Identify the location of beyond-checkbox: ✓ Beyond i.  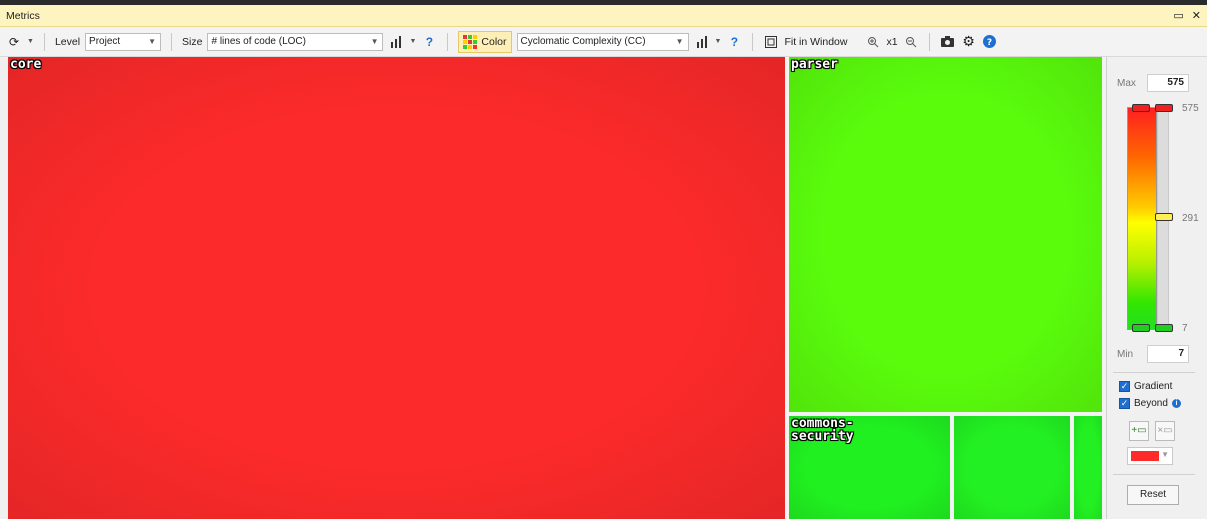
(1150, 403).